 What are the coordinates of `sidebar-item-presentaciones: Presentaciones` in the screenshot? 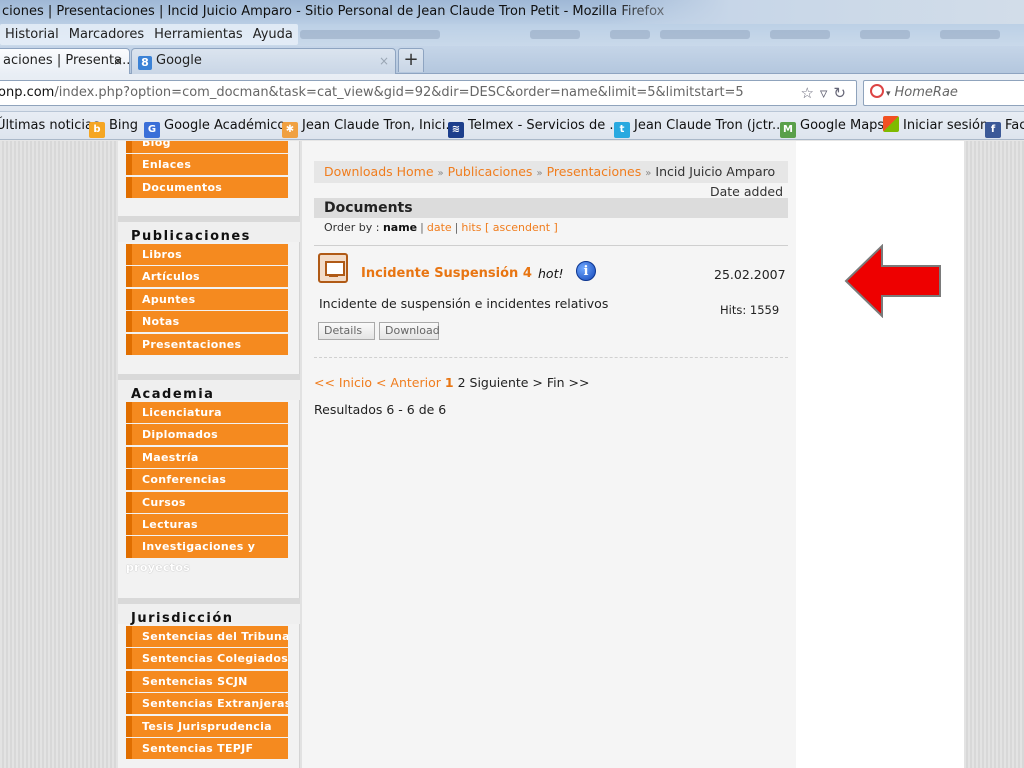 It's located at (207, 344).